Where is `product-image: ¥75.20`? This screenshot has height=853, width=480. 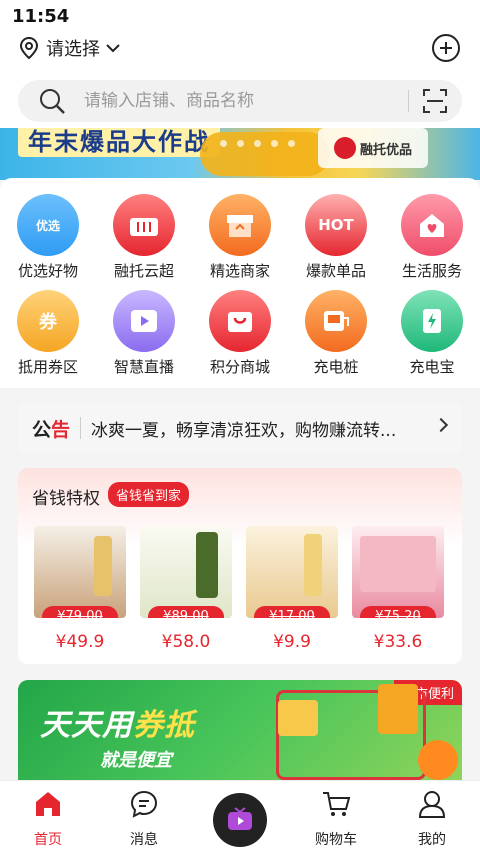 product-image: ¥75.20 is located at coordinates (398, 572).